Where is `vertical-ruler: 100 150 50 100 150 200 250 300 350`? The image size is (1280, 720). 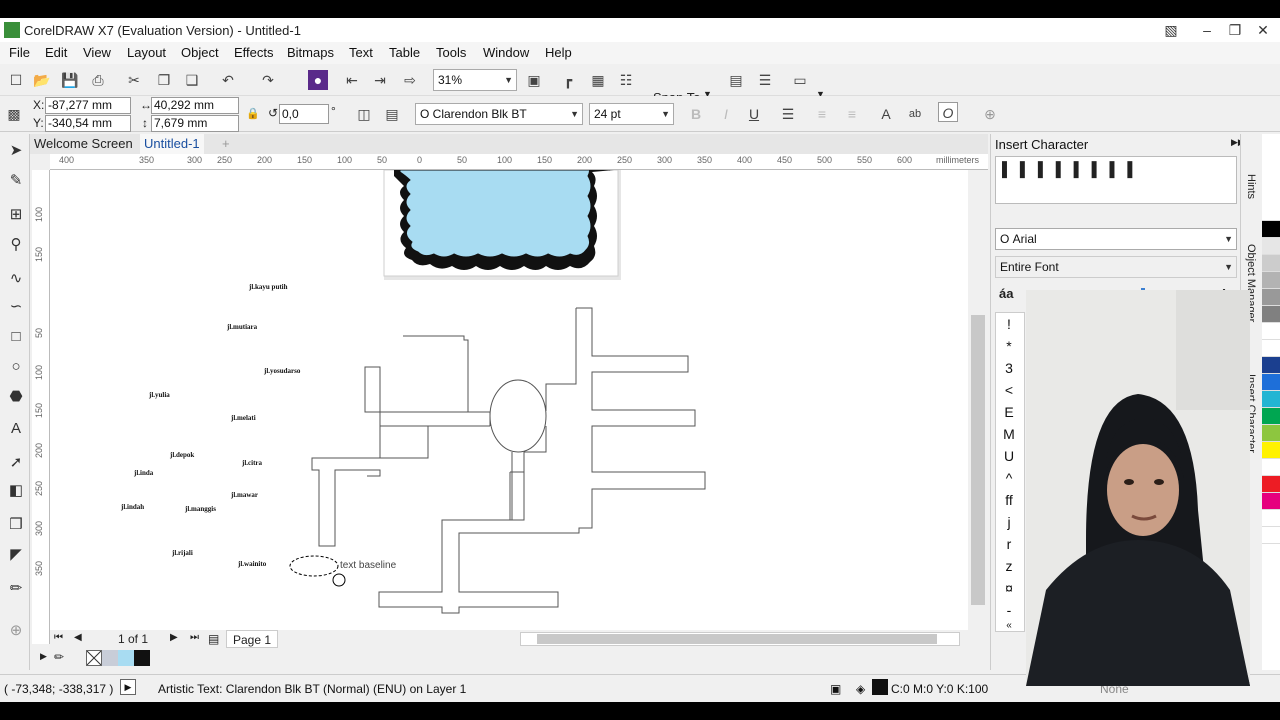 vertical-ruler: 100 150 50 100 150 200 250 300 350 is located at coordinates (41, 407).